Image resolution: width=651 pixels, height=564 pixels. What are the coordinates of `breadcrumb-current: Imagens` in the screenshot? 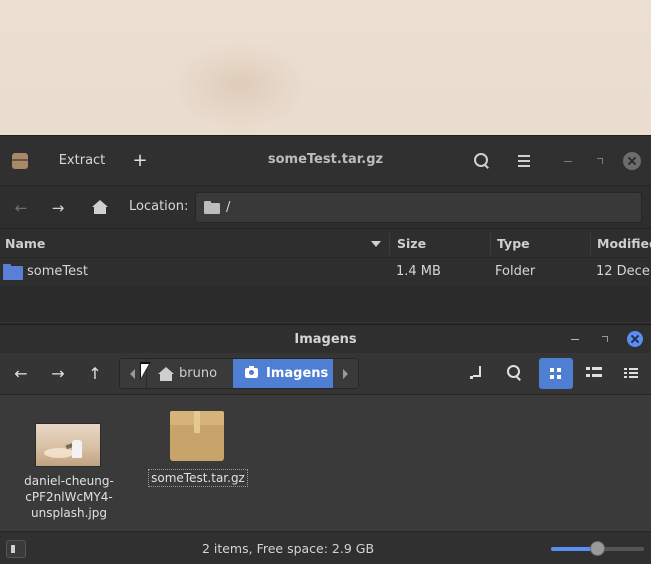 It's located at (283, 373).